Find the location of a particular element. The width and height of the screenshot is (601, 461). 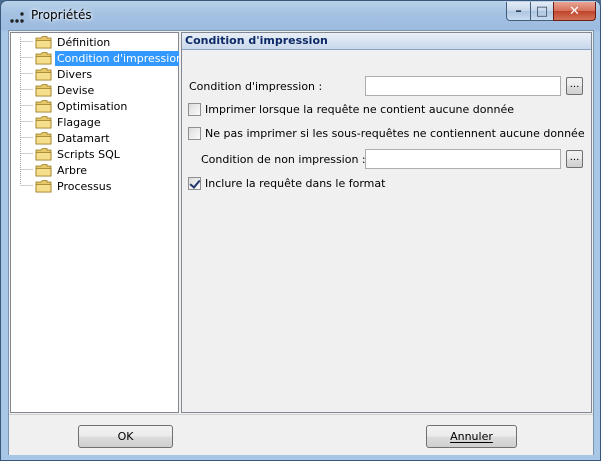

tree-item: Devise is located at coordinates (65, 90).